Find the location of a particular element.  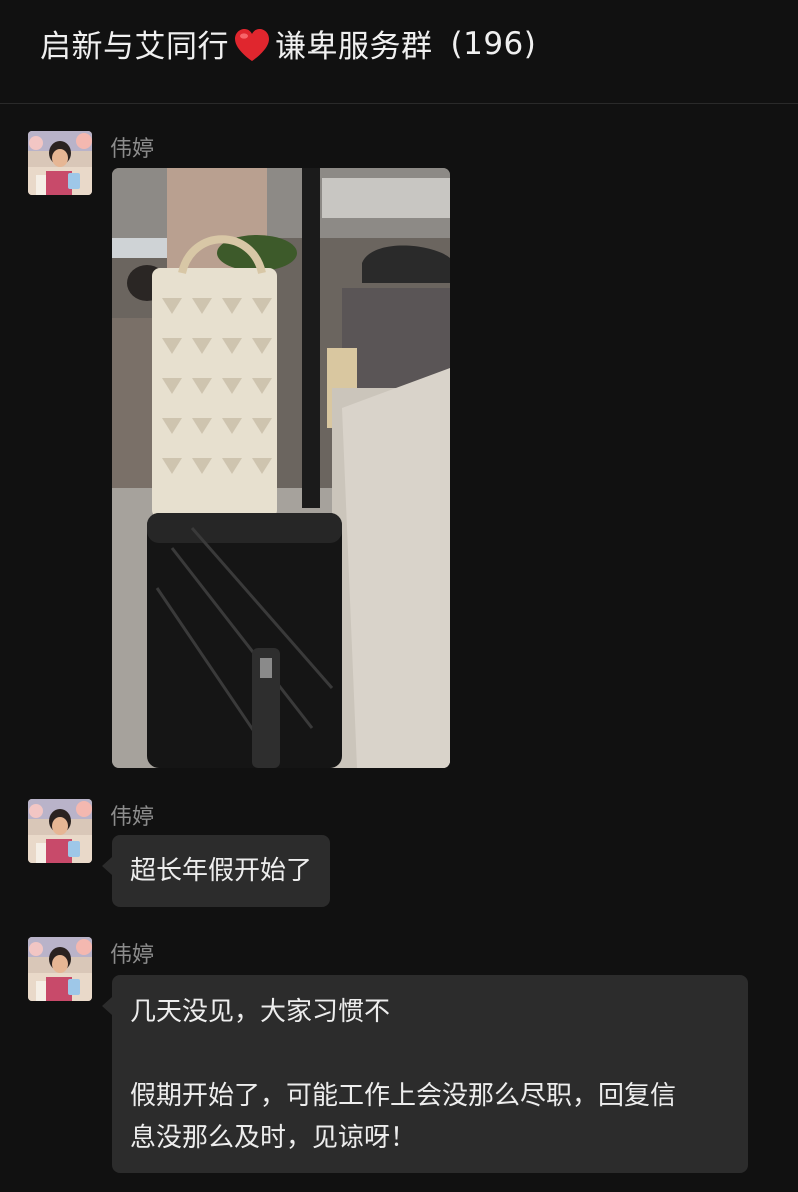

red-heart-icon is located at coordinates (252, 44).